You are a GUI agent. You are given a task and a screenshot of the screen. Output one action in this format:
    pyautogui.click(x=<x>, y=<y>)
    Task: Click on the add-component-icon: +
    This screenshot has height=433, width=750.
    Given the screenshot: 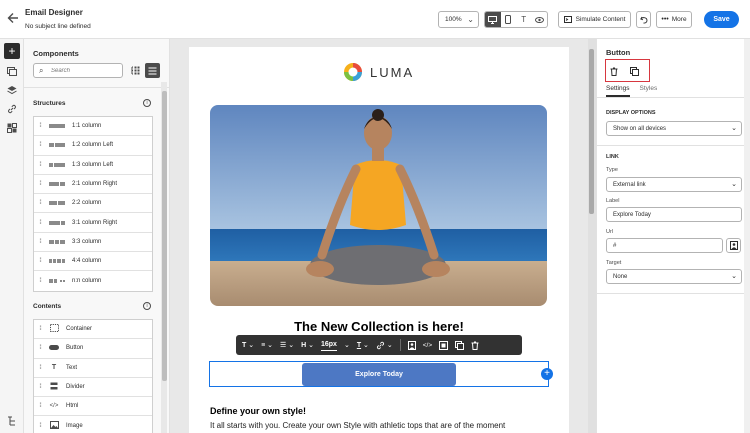 What is the action you would take?
    pyautogui.click(x=547, y=374)
    